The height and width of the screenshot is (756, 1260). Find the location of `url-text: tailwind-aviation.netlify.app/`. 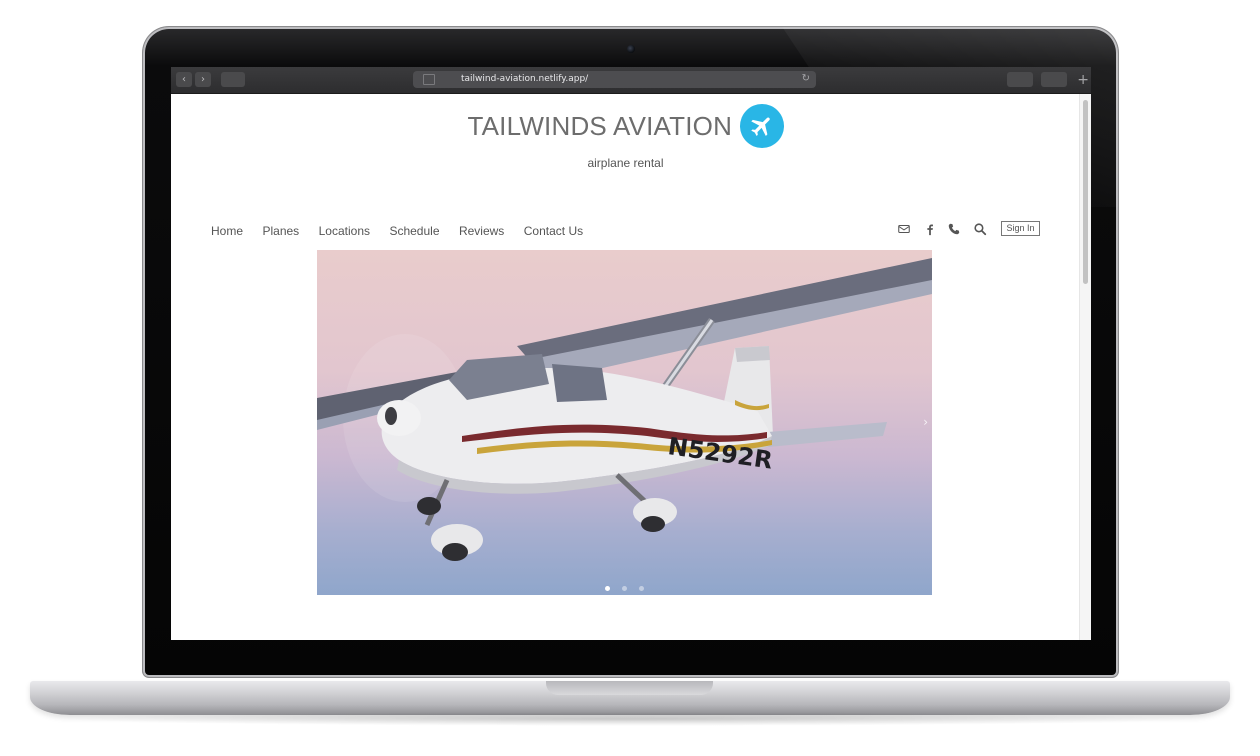

url-text: tailwind-aviation.netlify.app/ is located at coordinates (524, 79).